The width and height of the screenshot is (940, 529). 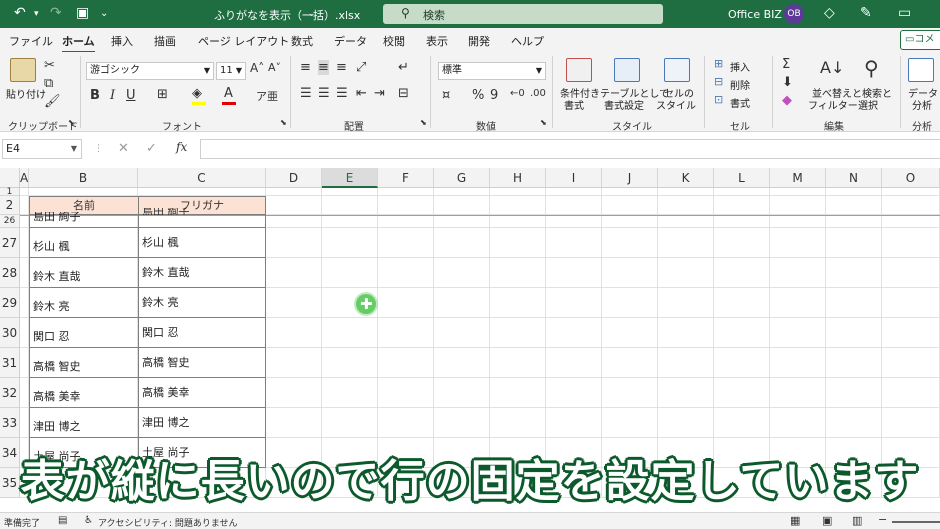 What do you see at coordinates (10, 273) in the screenshot?
I see `row-header: 28` at bounding box center [10, 273].